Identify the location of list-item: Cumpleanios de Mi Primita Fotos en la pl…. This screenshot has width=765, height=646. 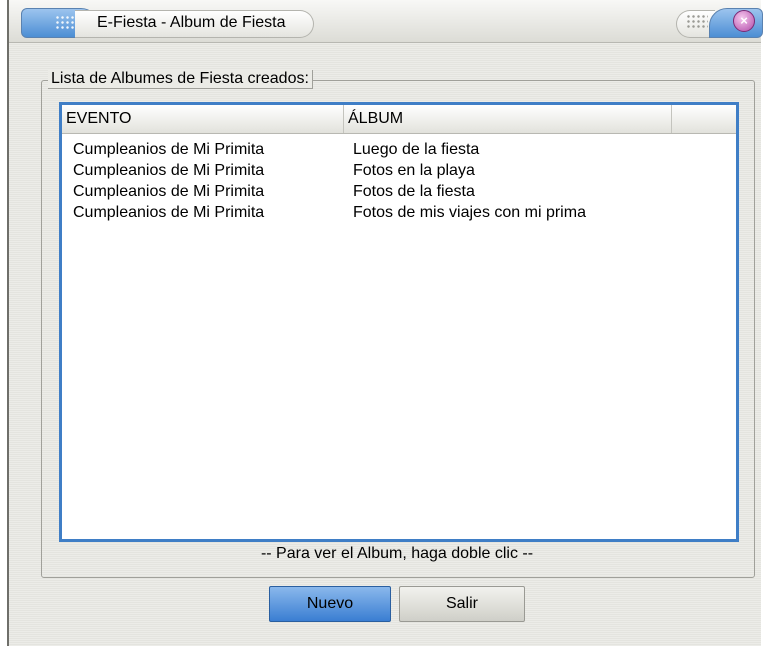
(399, 170).